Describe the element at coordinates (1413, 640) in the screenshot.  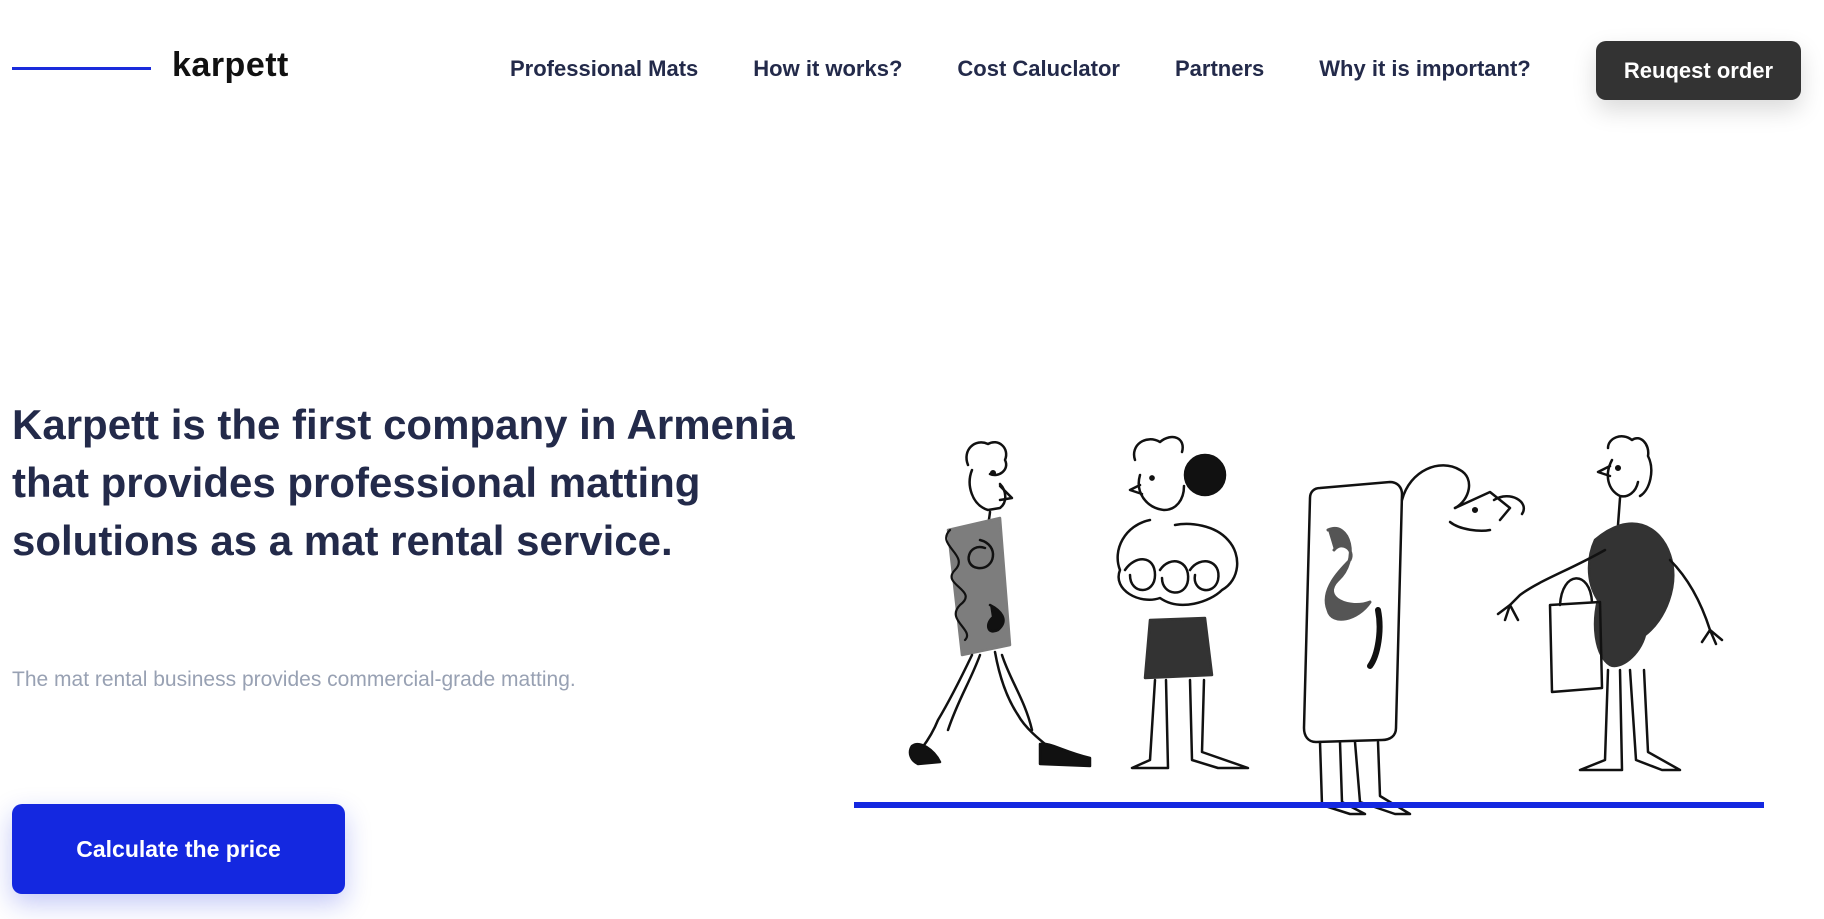
I see `figure-mirror-person` at that location.